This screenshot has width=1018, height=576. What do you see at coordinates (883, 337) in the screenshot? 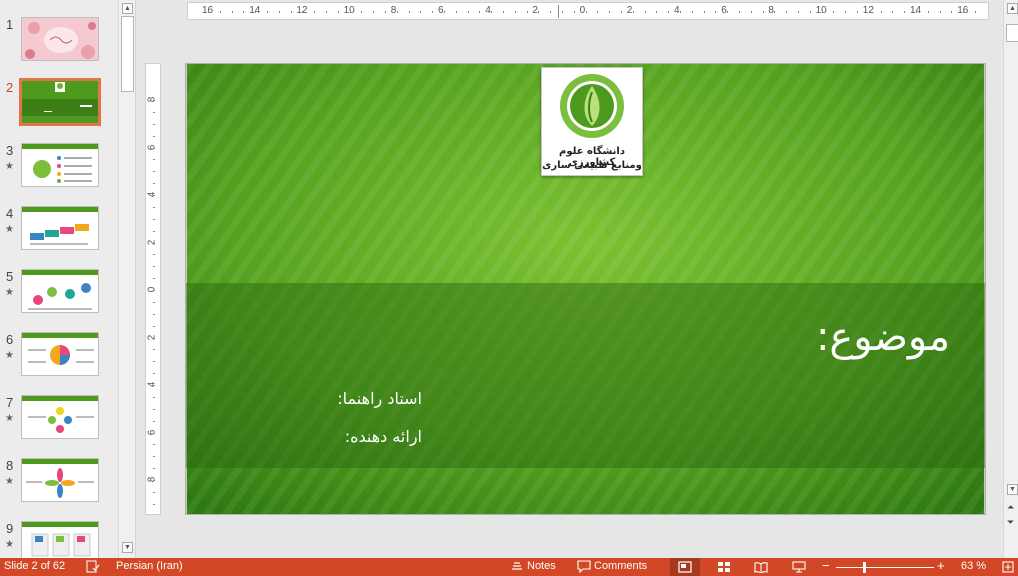
I see `slide-title: موضوع:` at bounding box center [883, 337].